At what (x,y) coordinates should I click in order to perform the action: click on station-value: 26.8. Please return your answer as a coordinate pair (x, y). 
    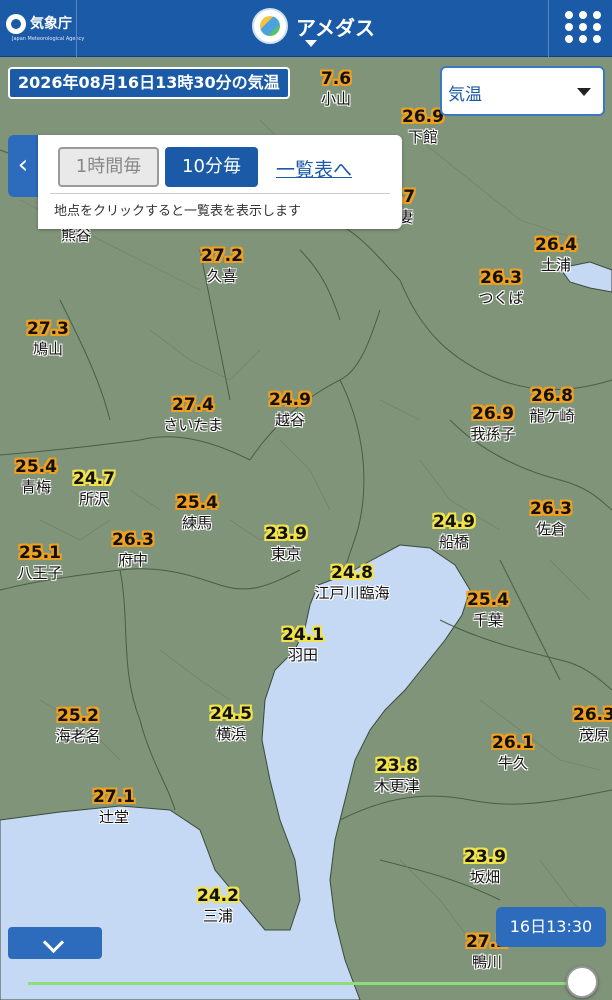
    Looking at the image, I should click on (552, 396).